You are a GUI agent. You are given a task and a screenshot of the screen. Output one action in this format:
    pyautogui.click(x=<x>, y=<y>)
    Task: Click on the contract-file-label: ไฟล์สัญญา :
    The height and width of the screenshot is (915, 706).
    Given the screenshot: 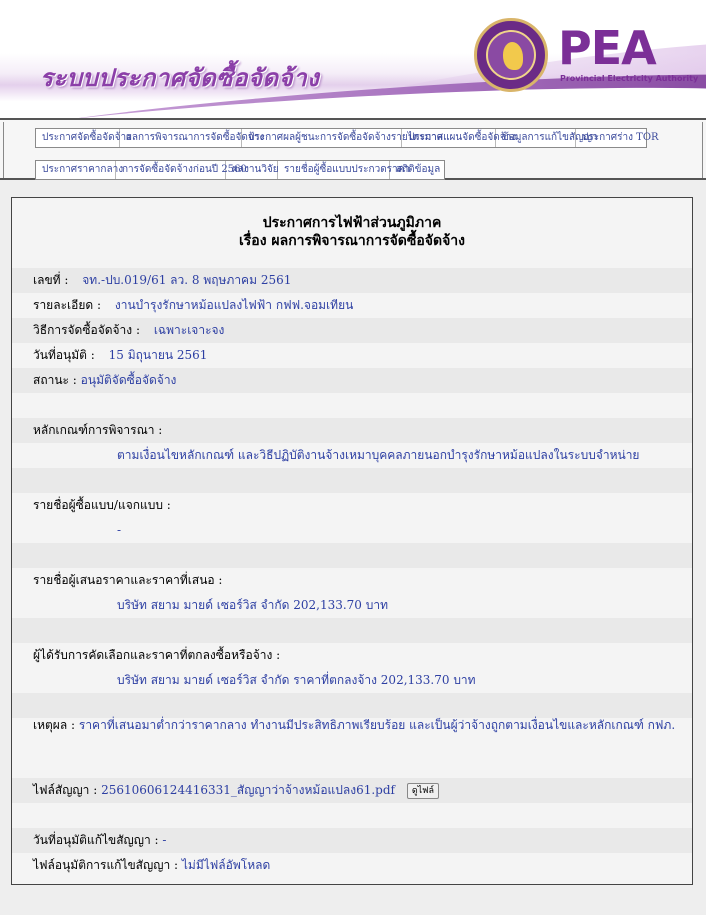 What is the action you would take?
    pyautogui.click(x=65, y=790)
    